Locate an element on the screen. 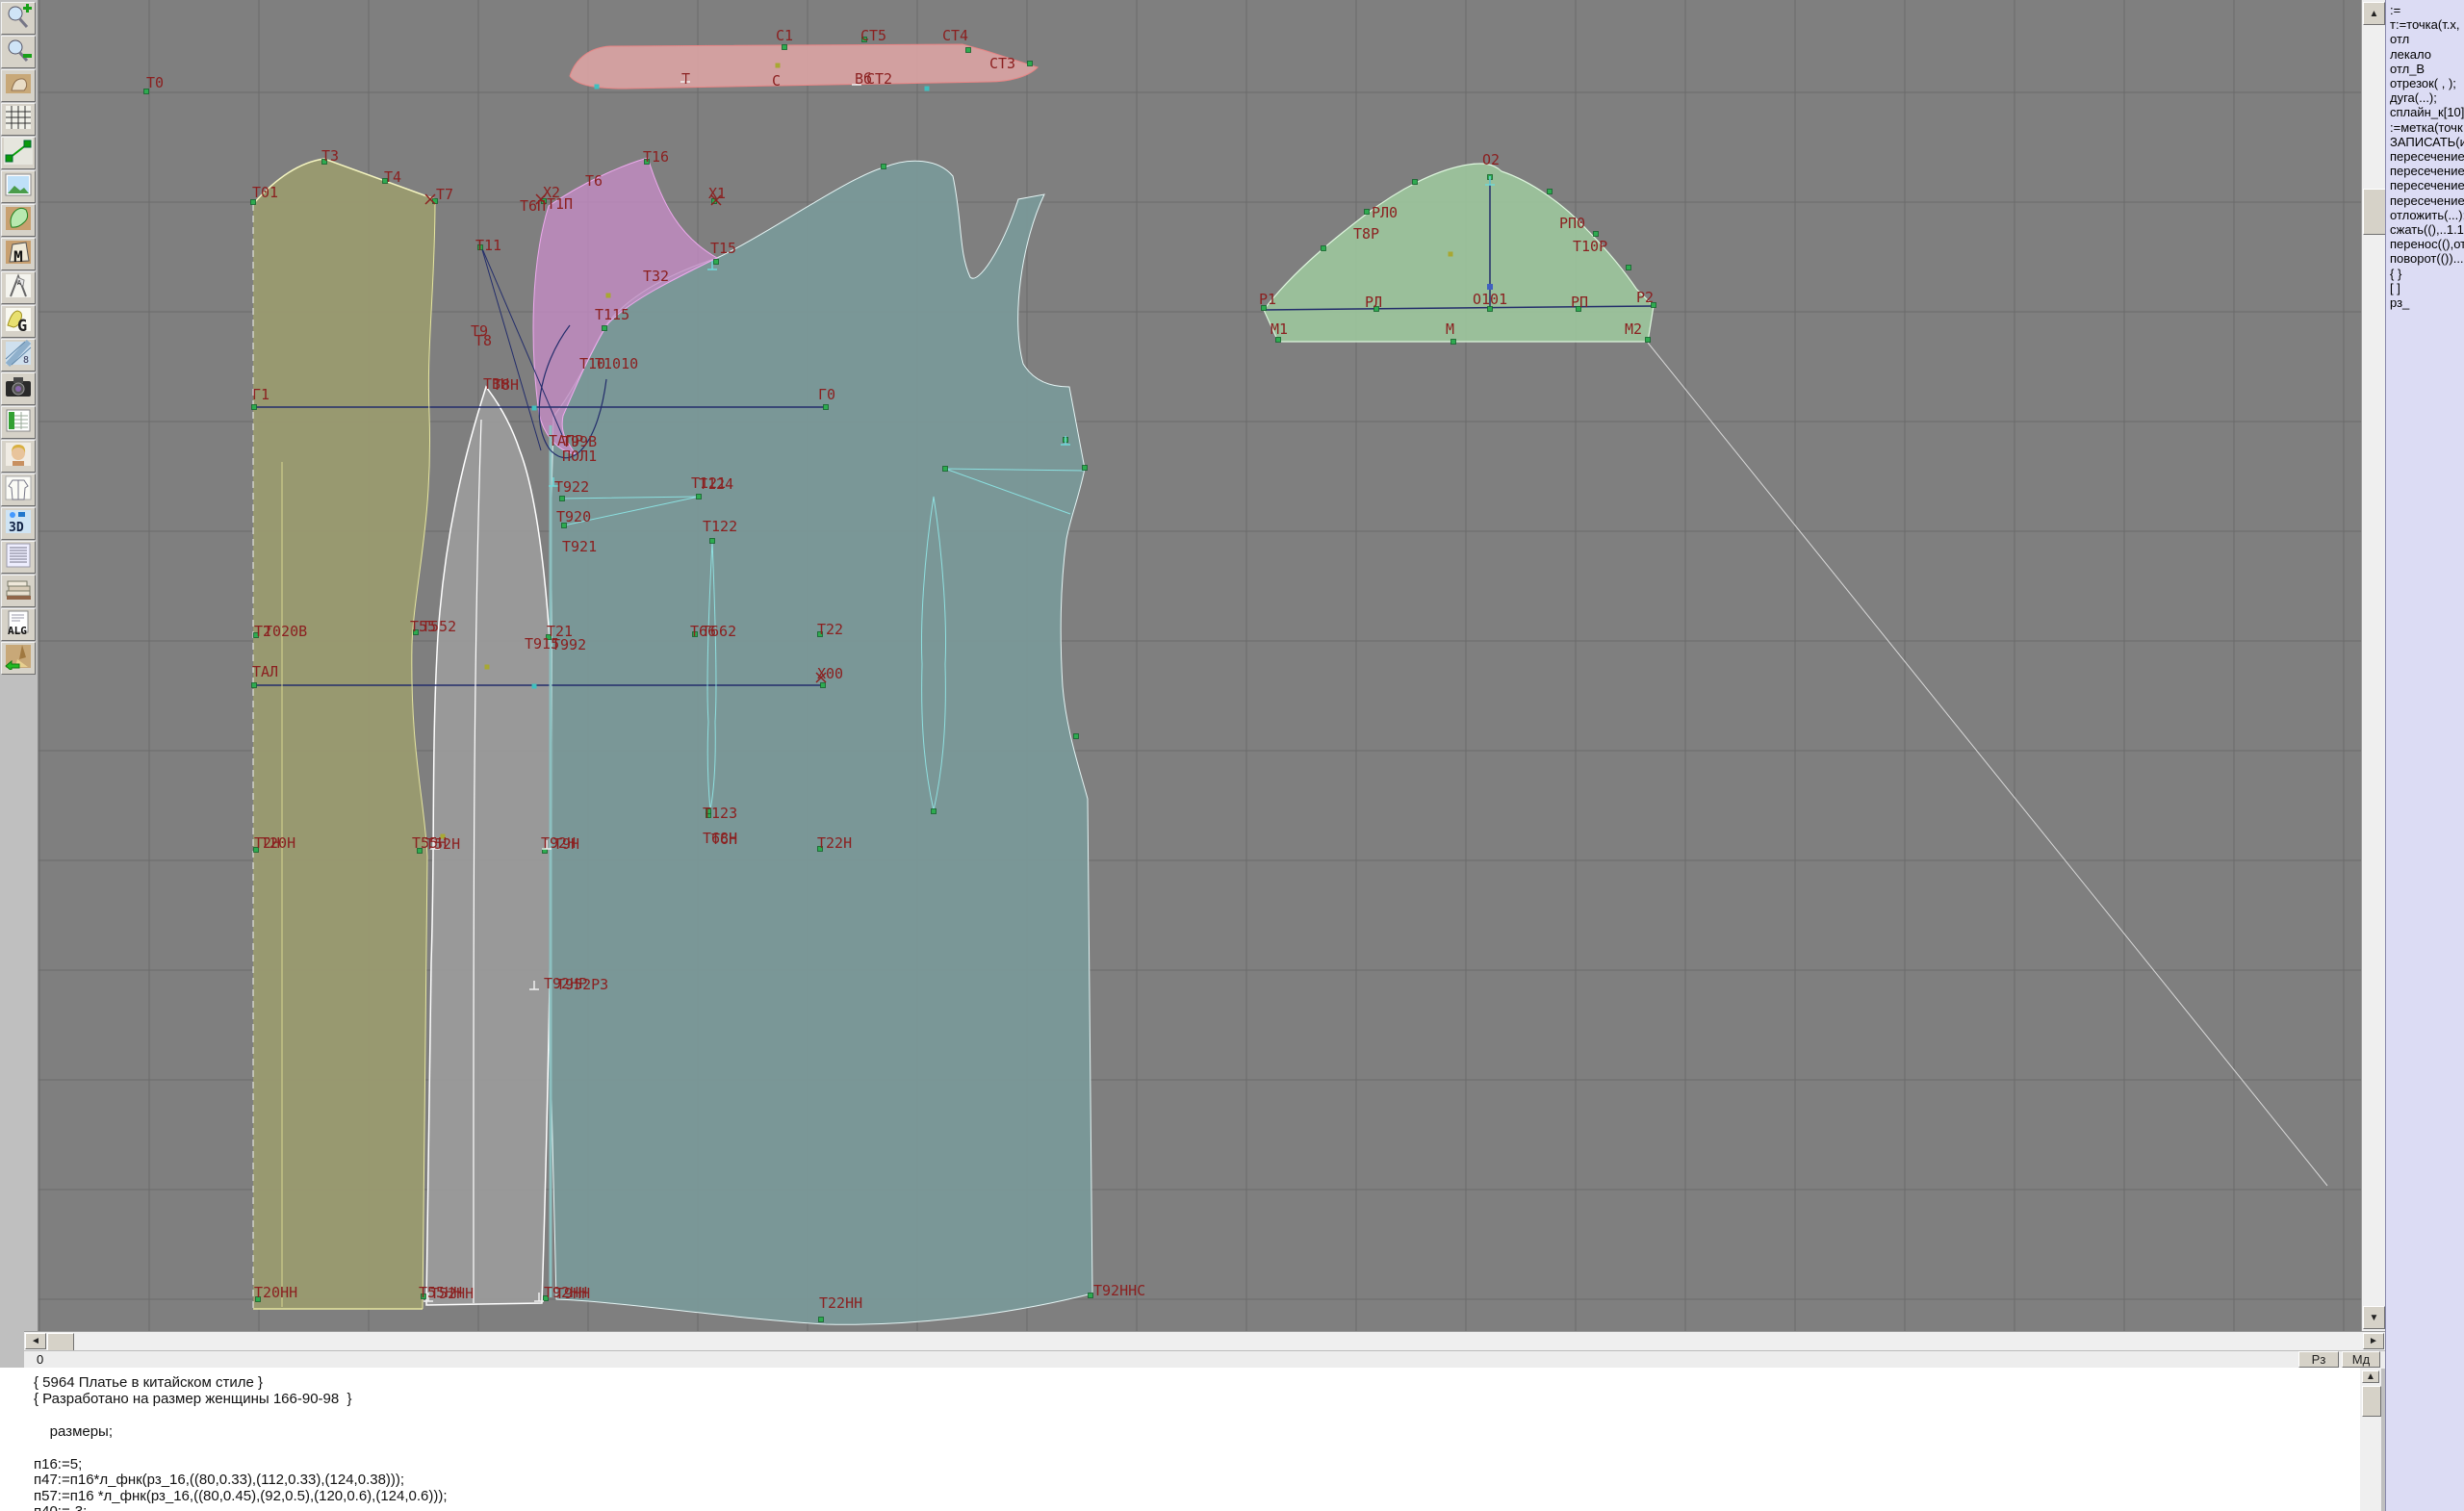  point-label: РП is located at coordinates (1579, 302).